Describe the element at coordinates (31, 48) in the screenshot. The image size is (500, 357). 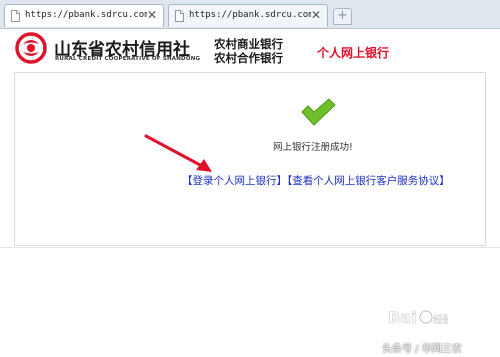
I see `bank-logo-icon` at that location.